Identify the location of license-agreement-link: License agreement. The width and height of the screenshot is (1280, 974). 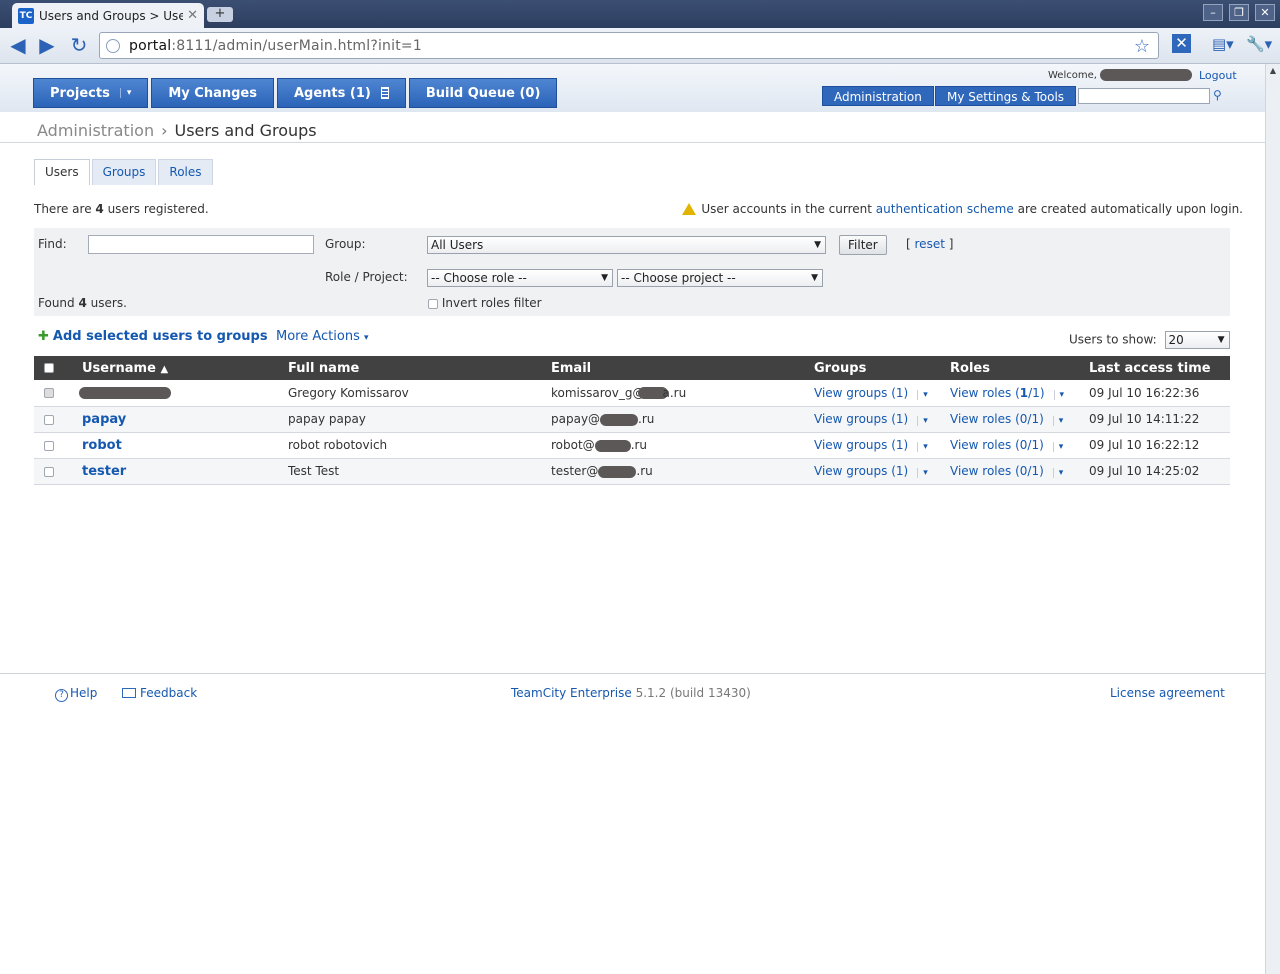
(1167, 693).